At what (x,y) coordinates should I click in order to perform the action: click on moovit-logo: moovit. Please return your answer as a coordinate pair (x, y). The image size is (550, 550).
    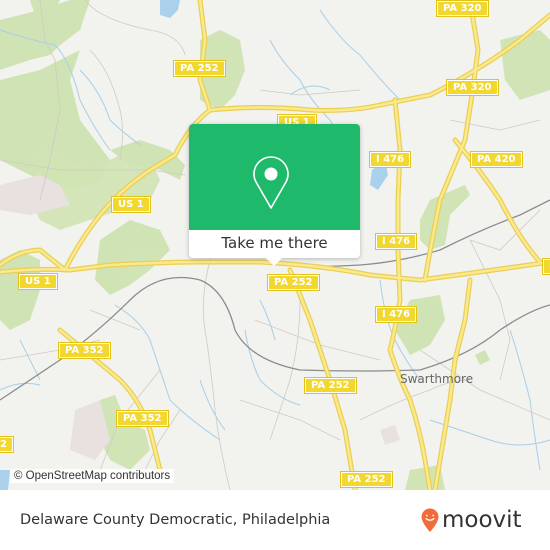
    Looking at the image, I should click on (471, 520).